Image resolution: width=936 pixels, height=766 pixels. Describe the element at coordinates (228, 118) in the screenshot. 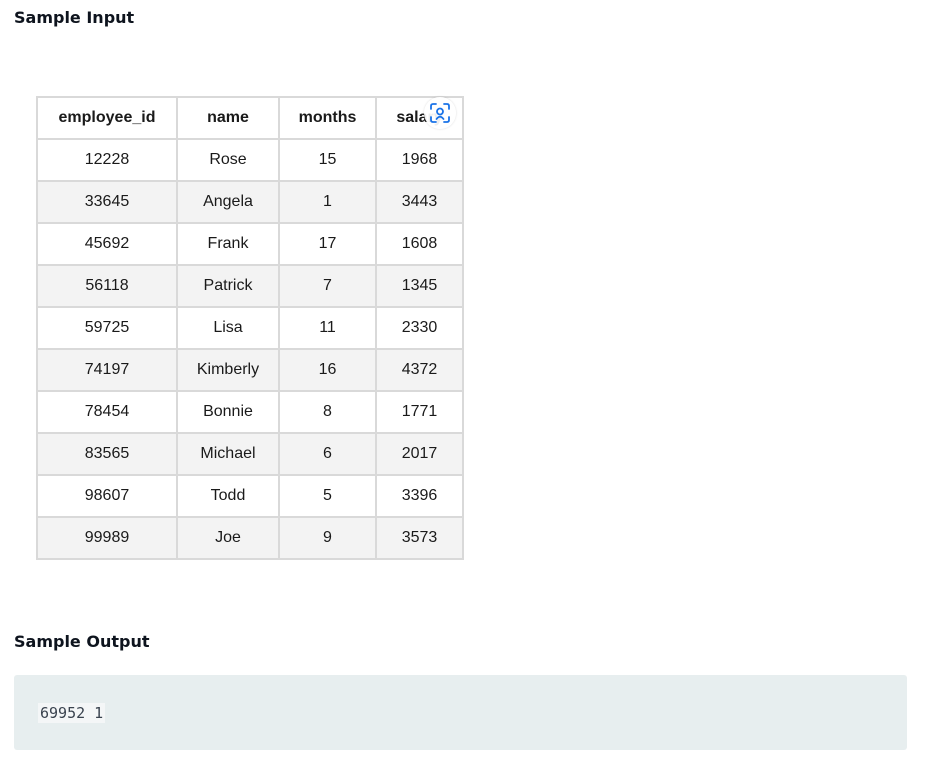

I see `column-header-name: name` at that location.